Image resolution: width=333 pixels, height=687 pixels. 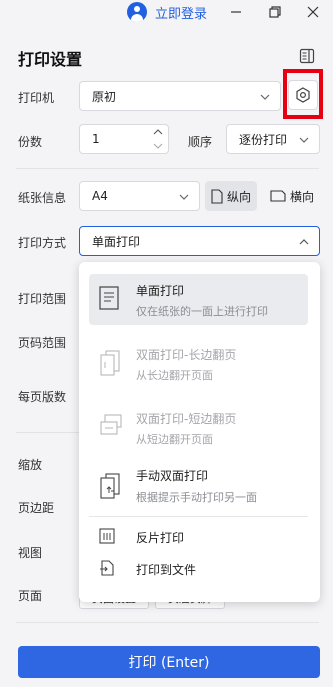 I want to click on duplex-short-edge-icon, so click(x=111, y=427).